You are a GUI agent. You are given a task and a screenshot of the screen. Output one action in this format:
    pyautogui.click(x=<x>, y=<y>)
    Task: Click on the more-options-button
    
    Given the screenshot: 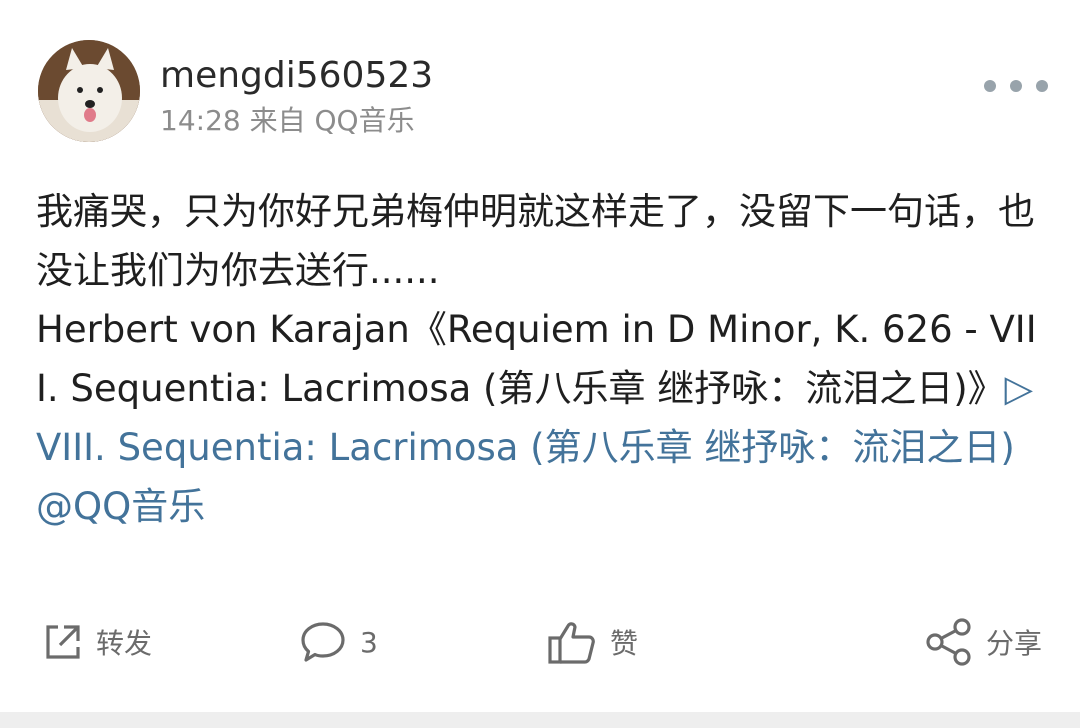 What is the action you would take?
    pyautogui.click(x=1016, y=86)
    